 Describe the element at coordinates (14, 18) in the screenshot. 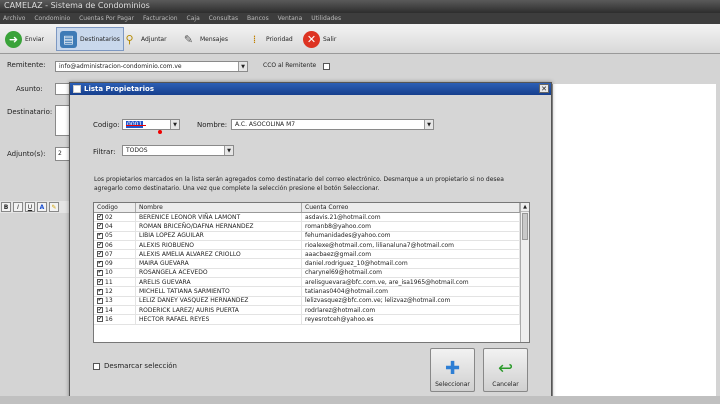

I see `menu-item: Archivo` at that location.